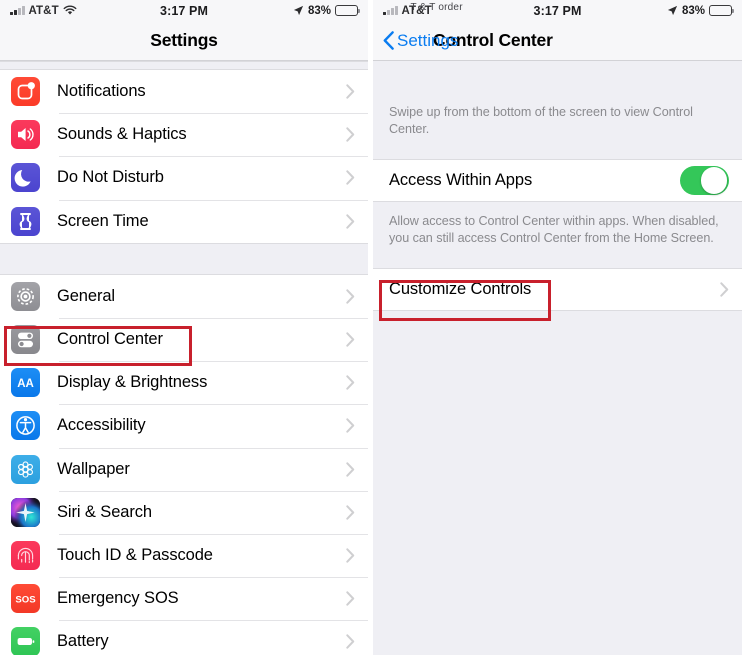 The width and height of the screenshot is (742, 655). What do you see at coordinates (25, 555) in the screenshot?
I see `touch-id-icon` at bounding box center [25, 555].